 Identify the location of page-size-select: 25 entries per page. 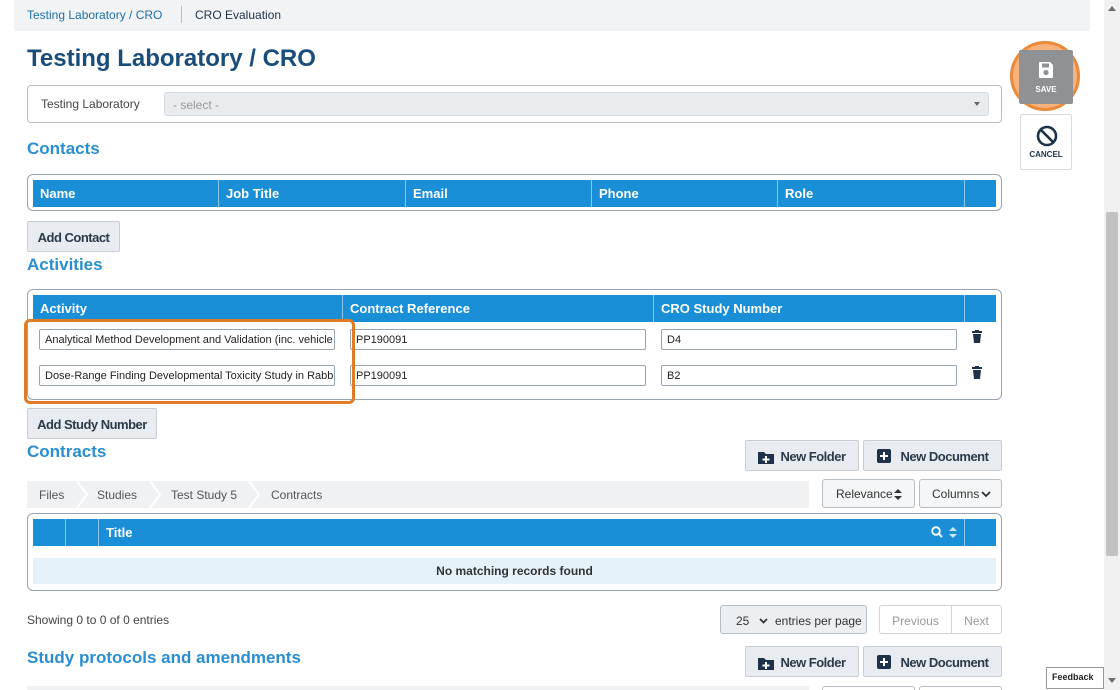
(793, 619).